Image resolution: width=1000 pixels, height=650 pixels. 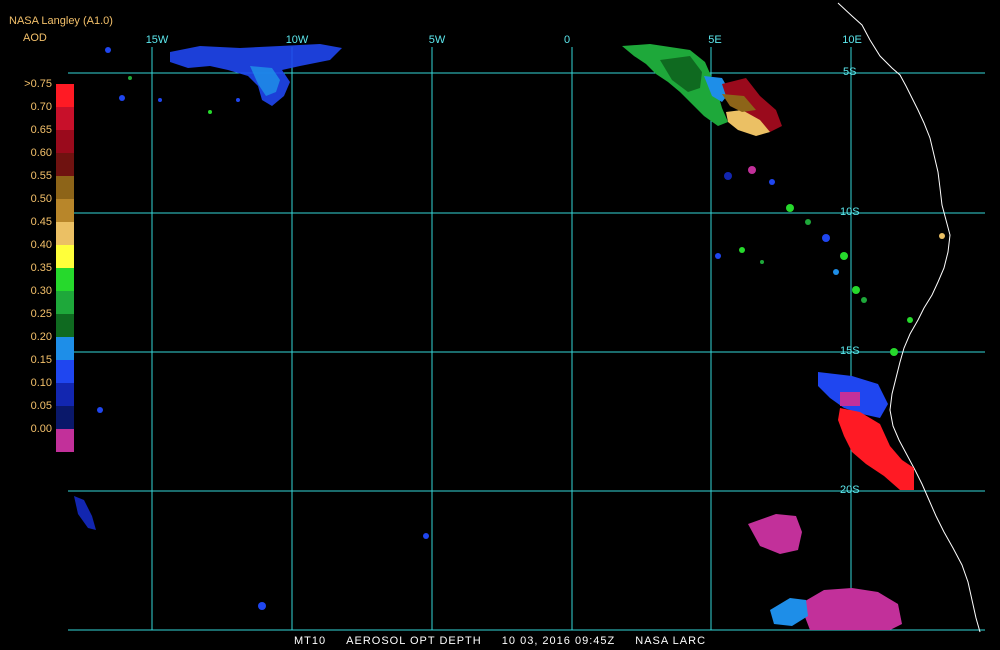 I want to click on legend-label: 0.10, so click(x=41, y=383).